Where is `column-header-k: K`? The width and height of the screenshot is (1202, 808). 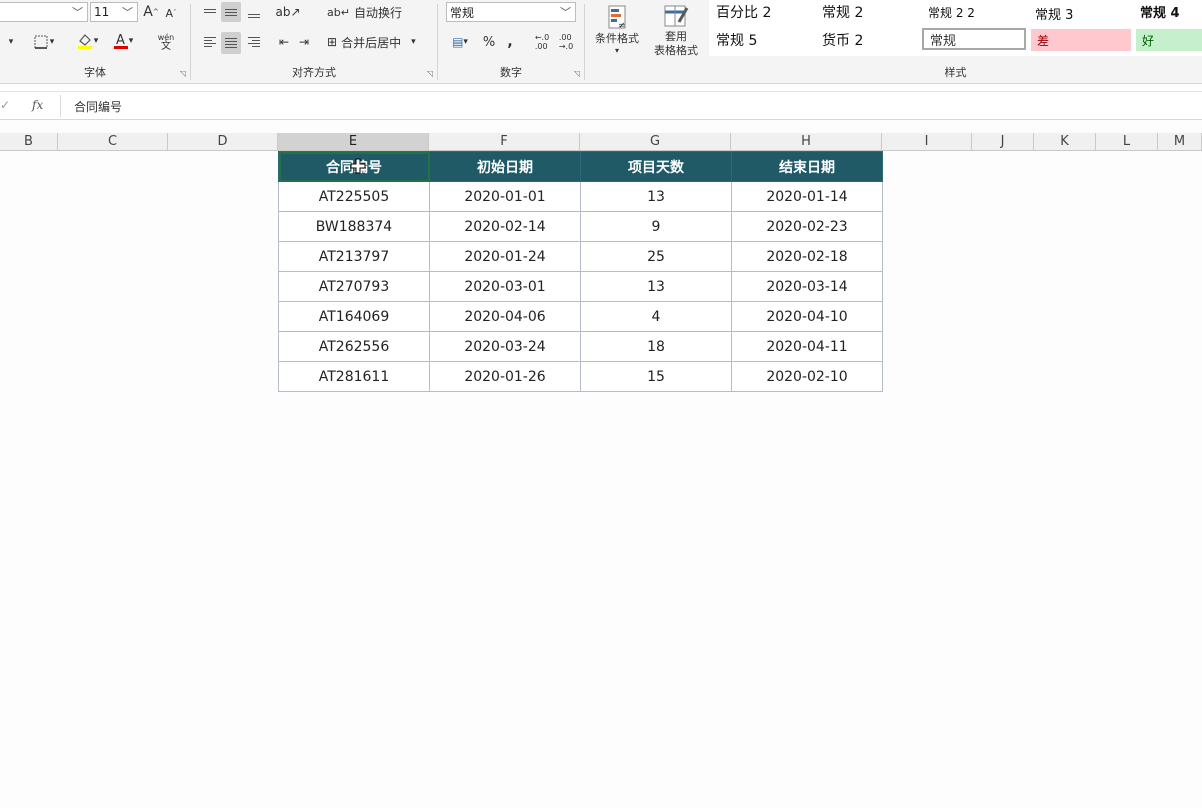
column-header-k: K is located at coordinates (1065, 142).